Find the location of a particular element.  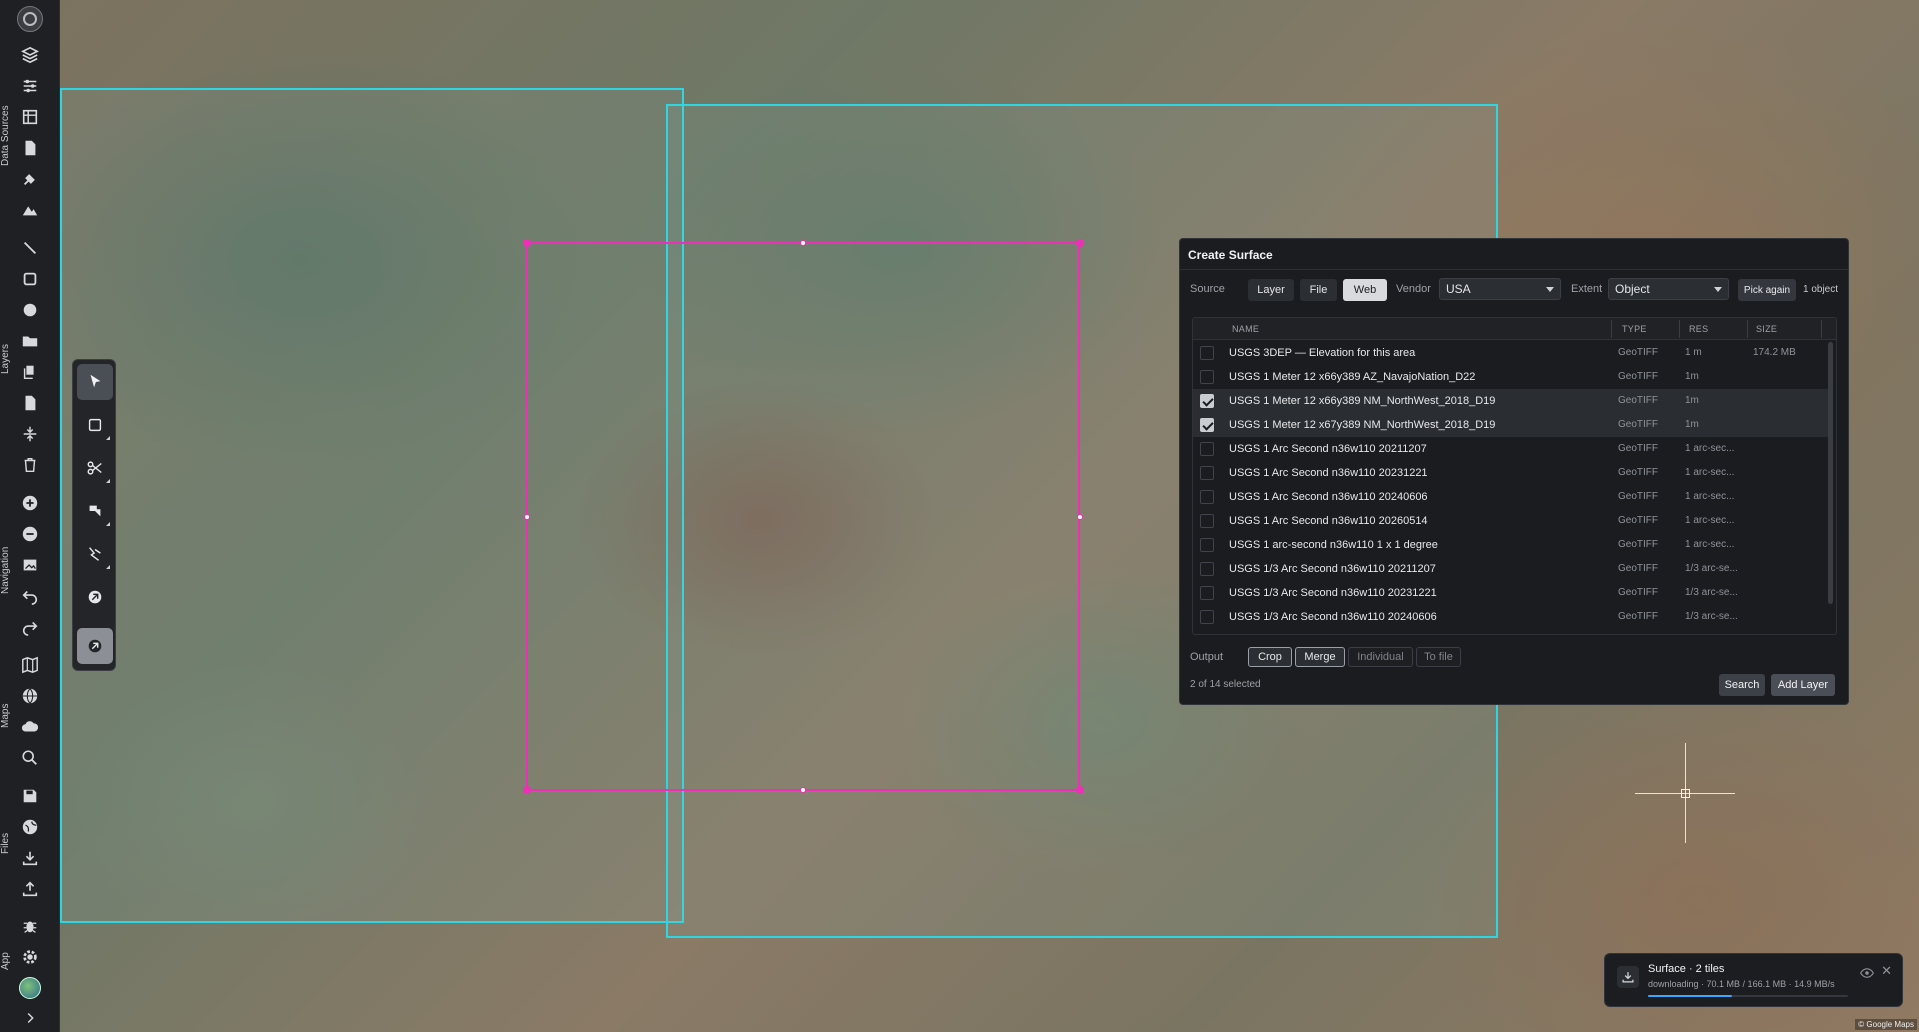

selection-handle-w is located at coordinates (527, 517).